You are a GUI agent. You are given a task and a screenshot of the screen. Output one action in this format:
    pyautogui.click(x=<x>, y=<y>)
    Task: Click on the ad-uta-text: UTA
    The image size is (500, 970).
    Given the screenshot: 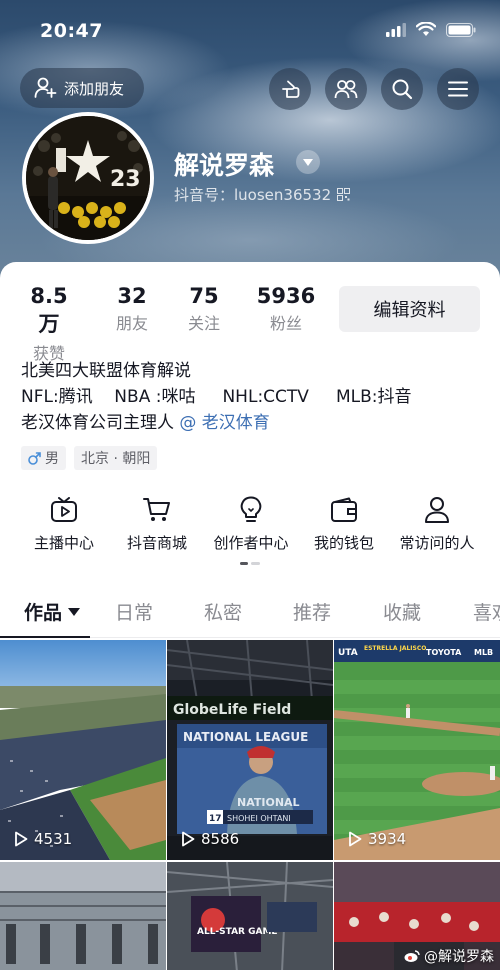 What is the action you would take?
    pyautogui.click(x=348, y=653)
    